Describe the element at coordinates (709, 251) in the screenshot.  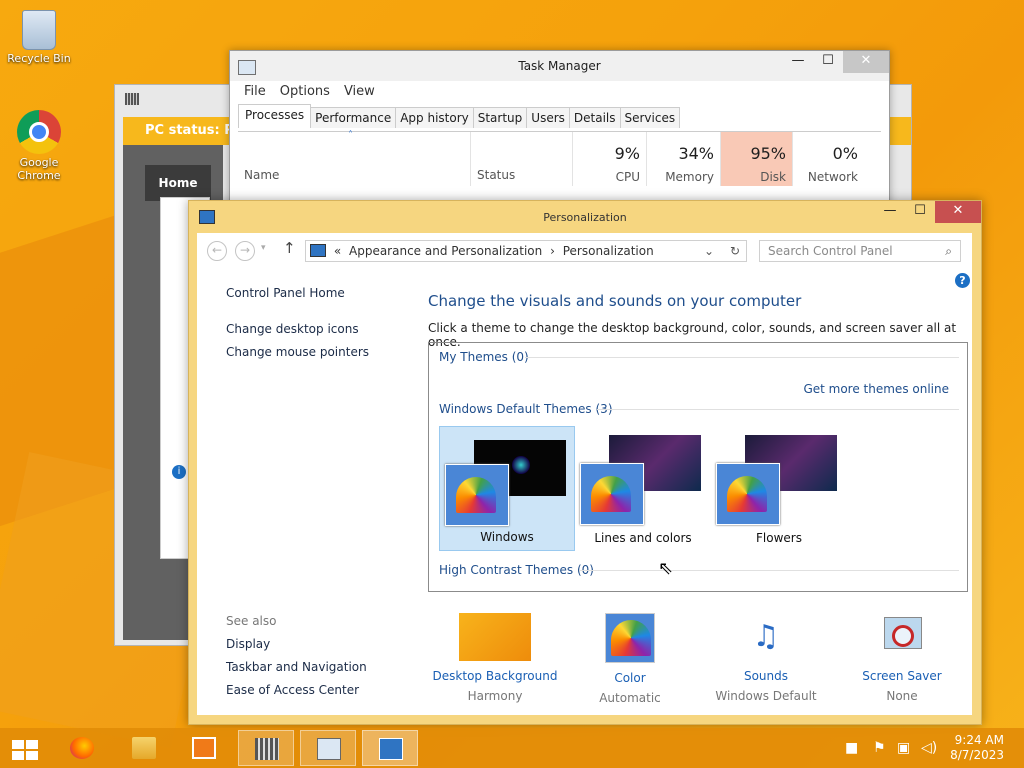
I see `address-dropdown-icon: ⌄` at that location.